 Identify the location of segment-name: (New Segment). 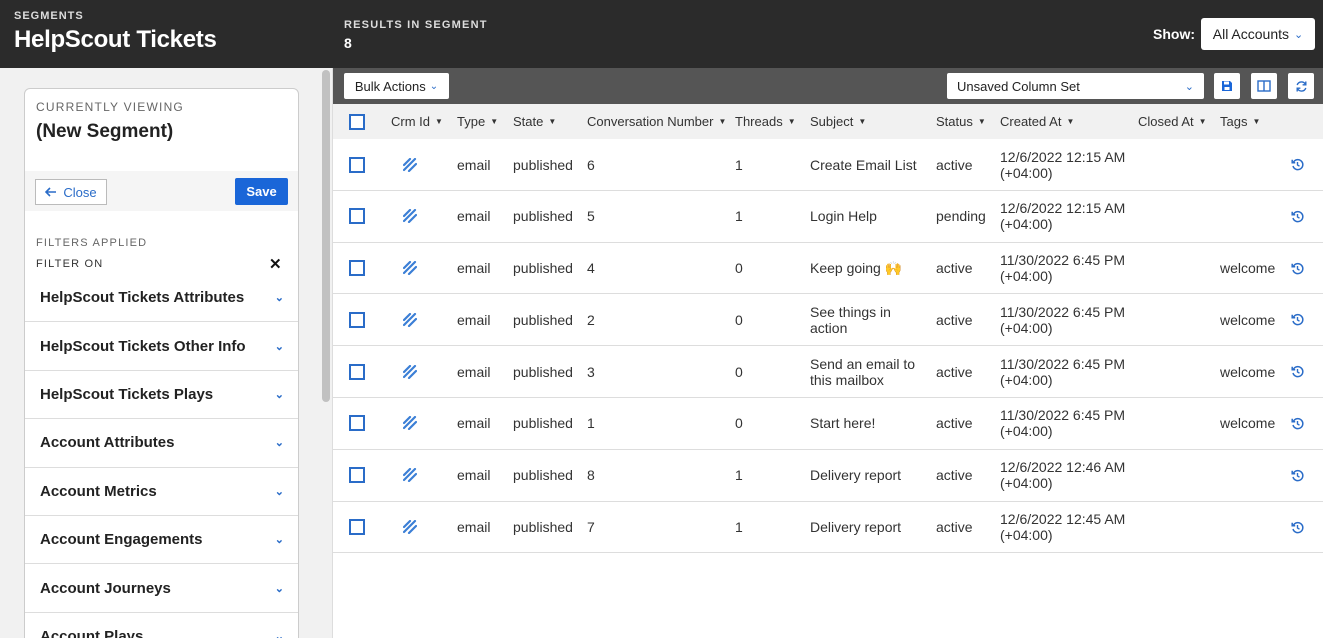
(105, 131).